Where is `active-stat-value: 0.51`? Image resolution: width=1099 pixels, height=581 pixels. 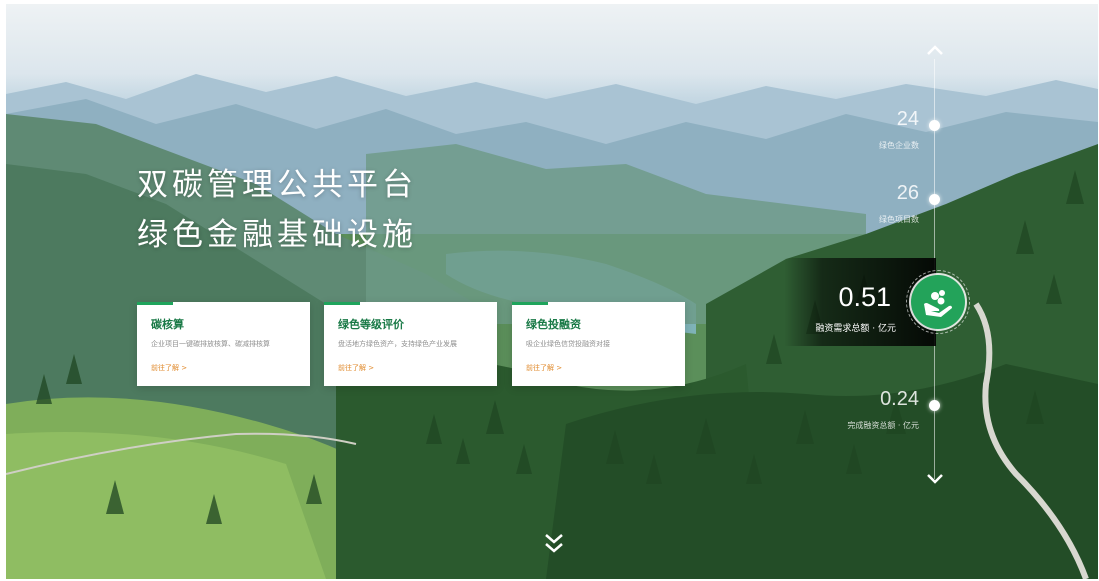
active-stat-value: 0.51 is located at coordinates (864, 297).